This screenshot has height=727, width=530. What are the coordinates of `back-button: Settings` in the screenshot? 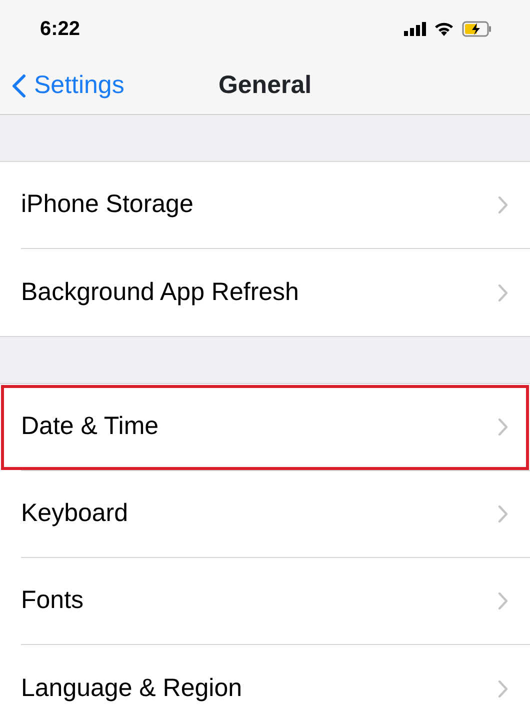 It's located at (62, 85).